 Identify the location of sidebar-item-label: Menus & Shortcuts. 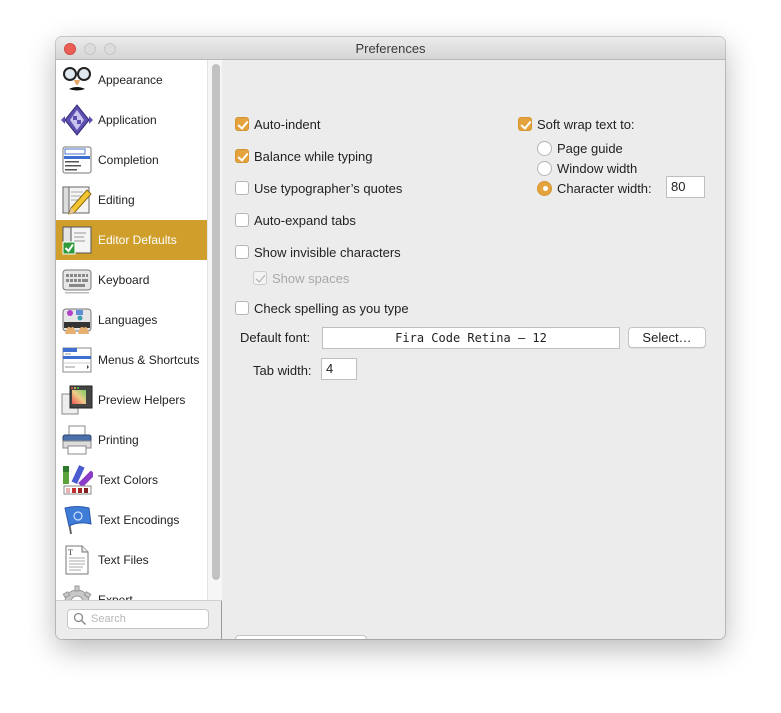
(149, 360).